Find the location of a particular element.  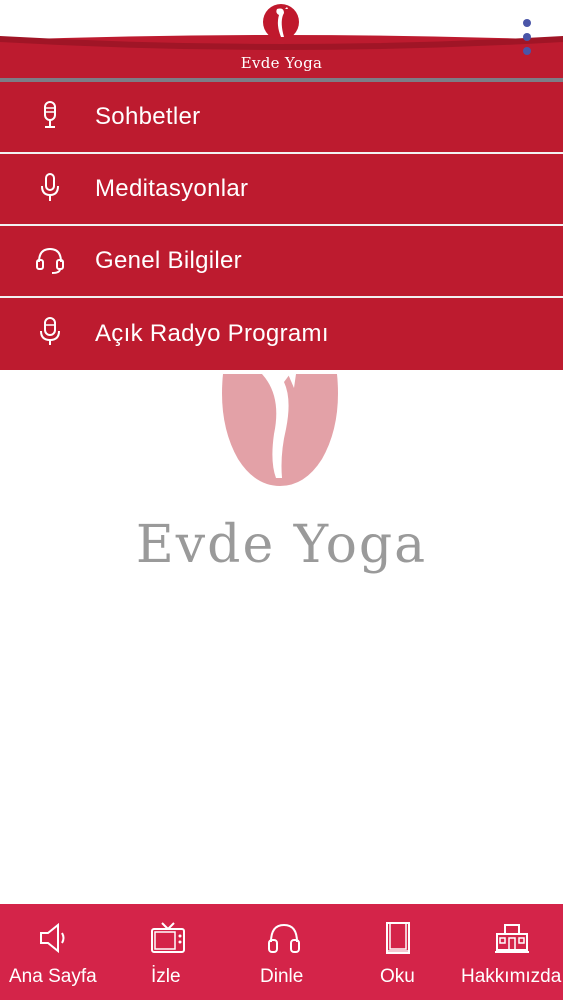

kebab-menu-icon is located at coordinates (527, 37).